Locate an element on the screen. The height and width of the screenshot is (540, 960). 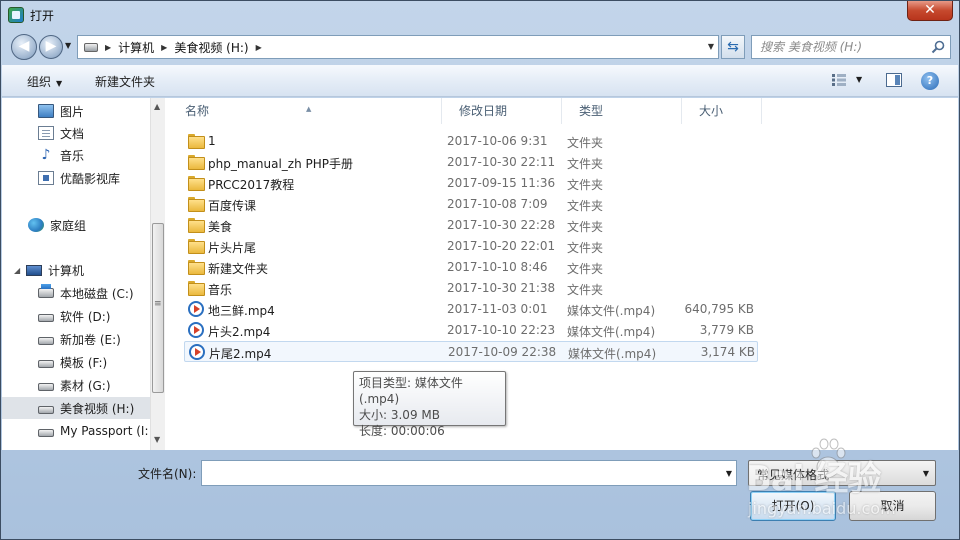
file-row: PRCC2017教程 2017-09-15 11:36 文件夹 is located at coordinates (471, 183).